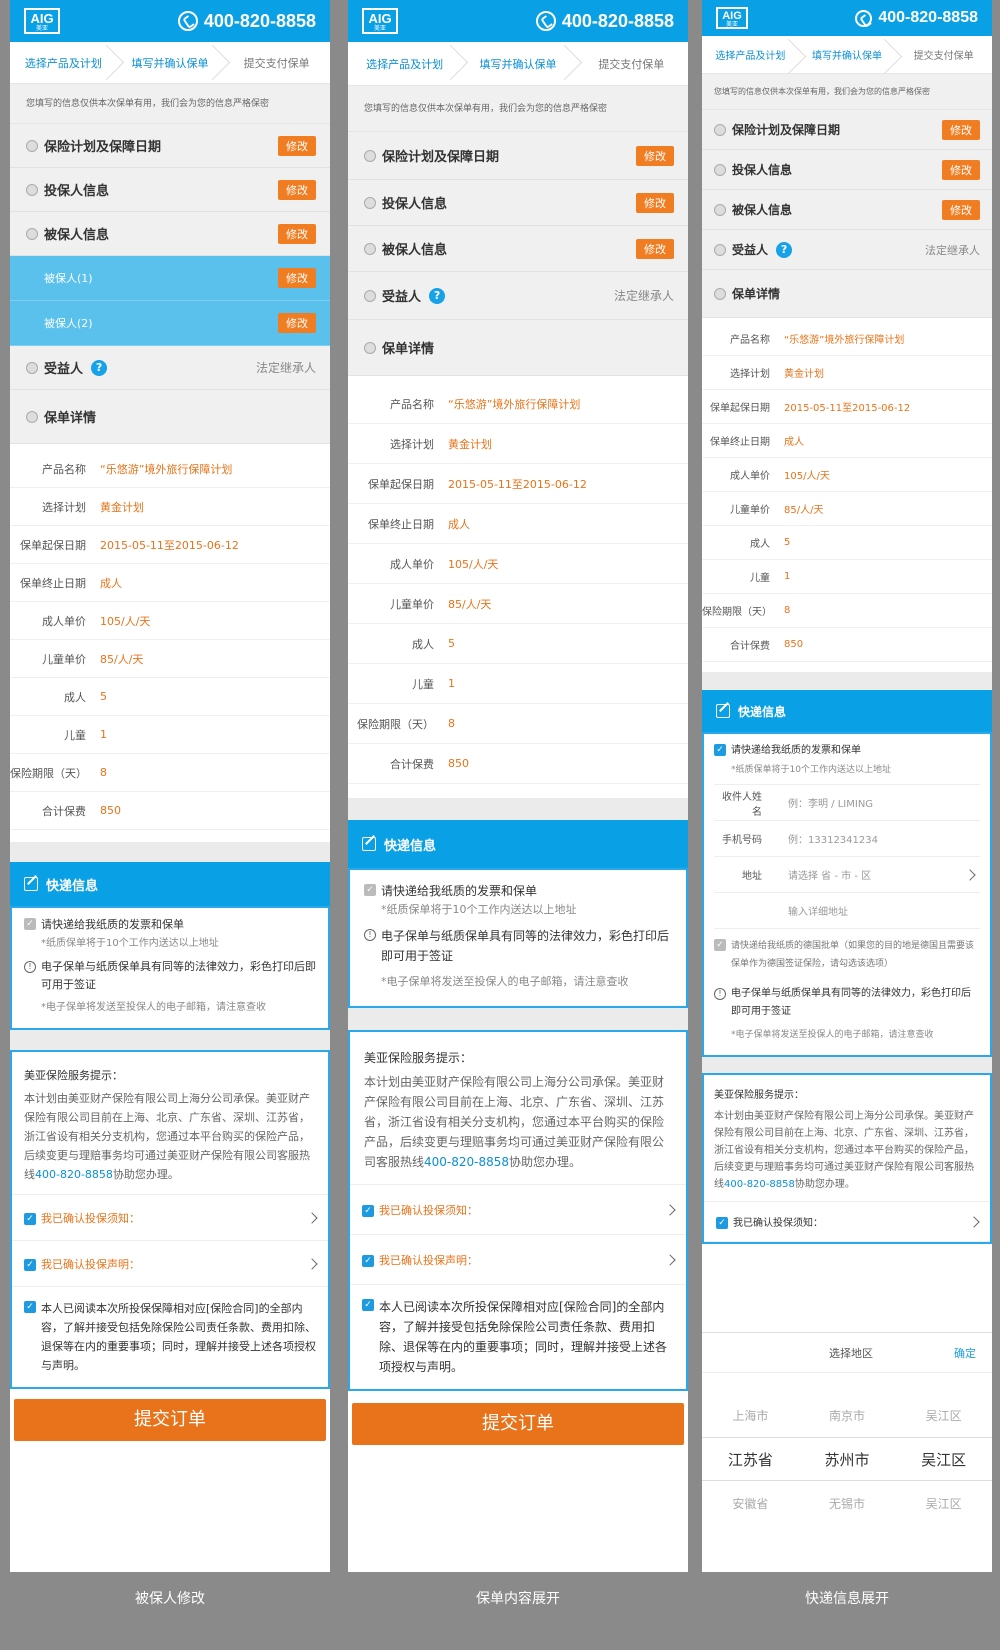 The image size is (1000, 1650). What do you see at coordinates (847, 803) in the screenshot?
I see `recipient-name-field: 收件人姓名 例：李明 / LIMING` at bounding box center [847, 803].